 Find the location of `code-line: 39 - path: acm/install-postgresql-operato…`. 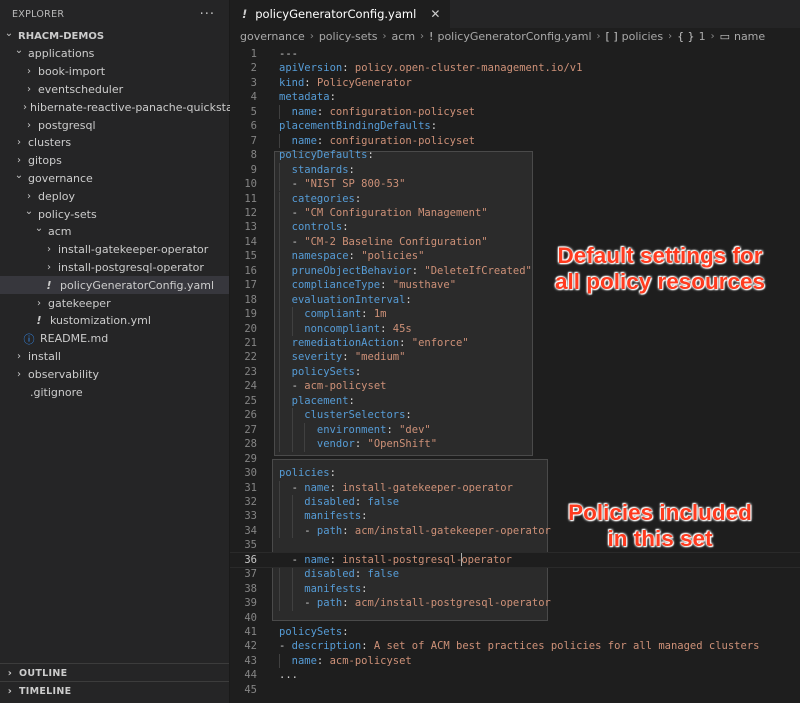

code-line: 39 - path: acm/install-postgresql-operato… is located at coordinates (515, 603).